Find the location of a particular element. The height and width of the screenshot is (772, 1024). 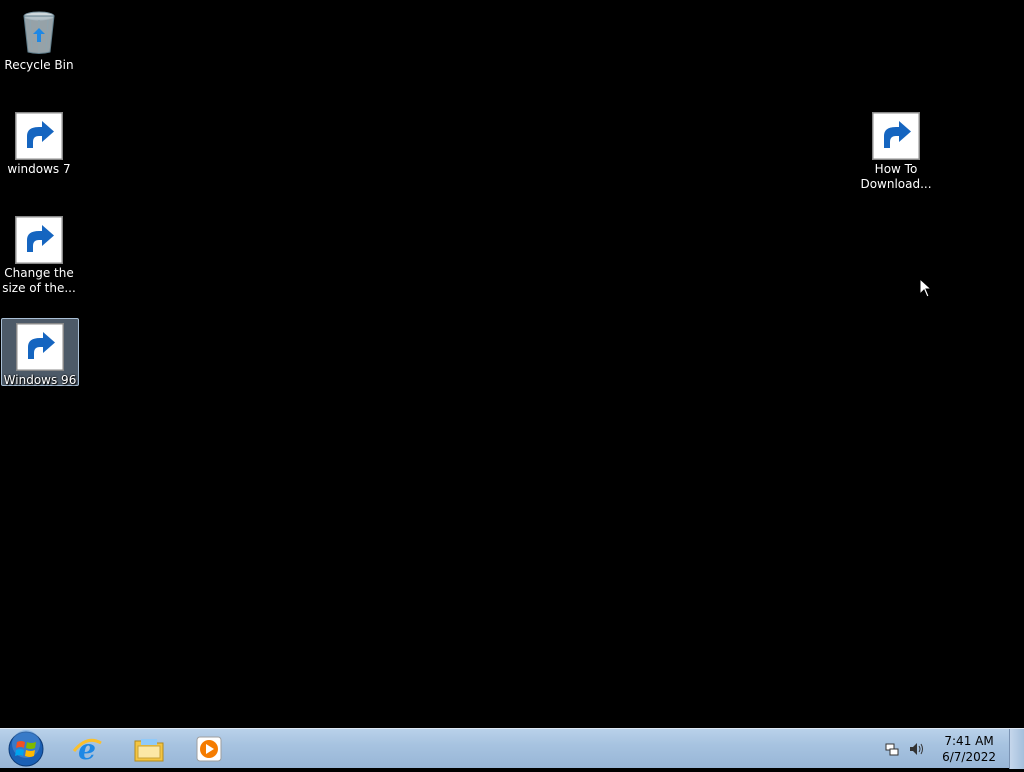

taskbar-file-explorer is located at coordinates (149, 749).